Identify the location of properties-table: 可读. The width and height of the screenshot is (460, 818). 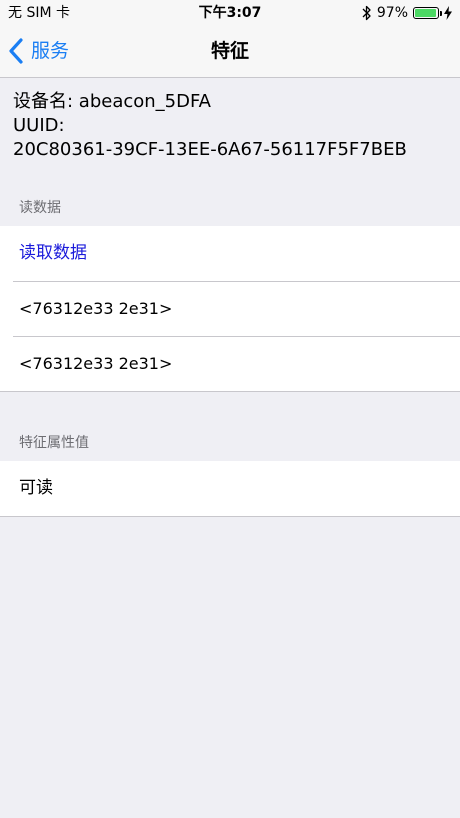
(230, 489).